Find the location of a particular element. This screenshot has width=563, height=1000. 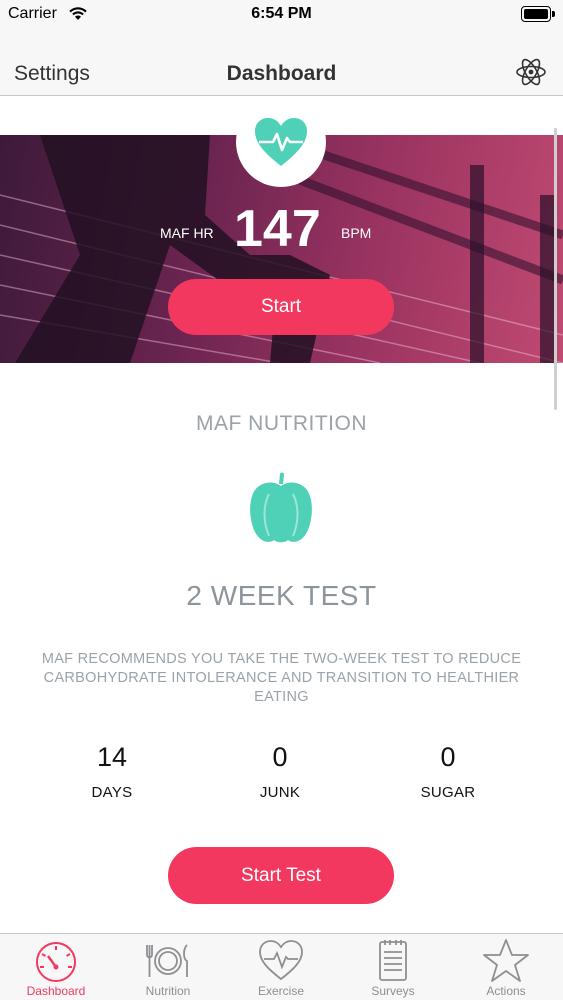

section-title: MAF NUTRITION is located at coordinates (281, 423).